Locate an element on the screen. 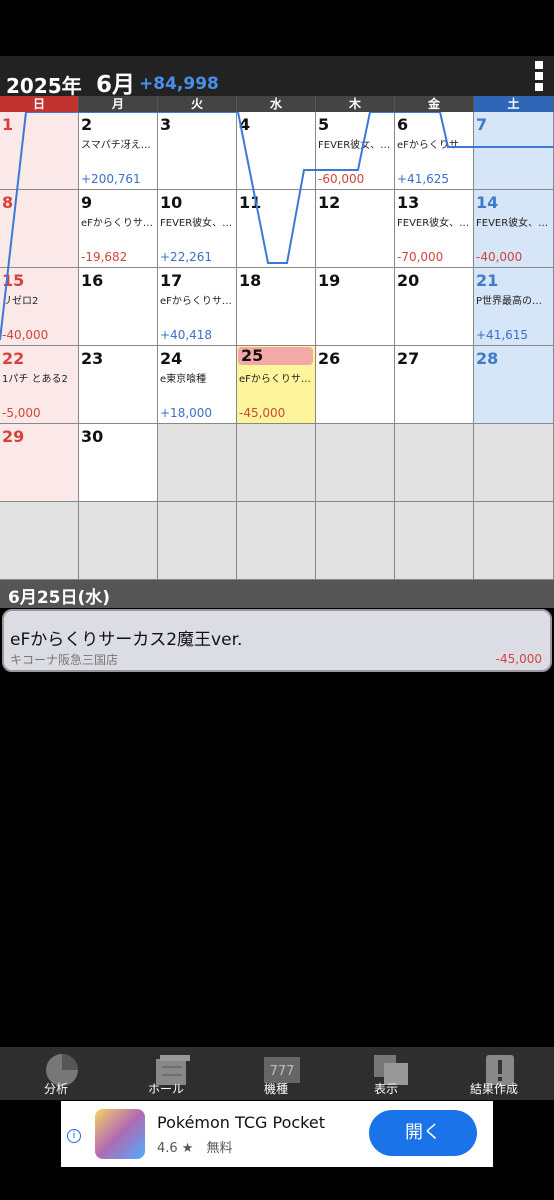  calendar-day-5: 5 FEVER彼女、… -60,000 is located at coordinates (355, 151).